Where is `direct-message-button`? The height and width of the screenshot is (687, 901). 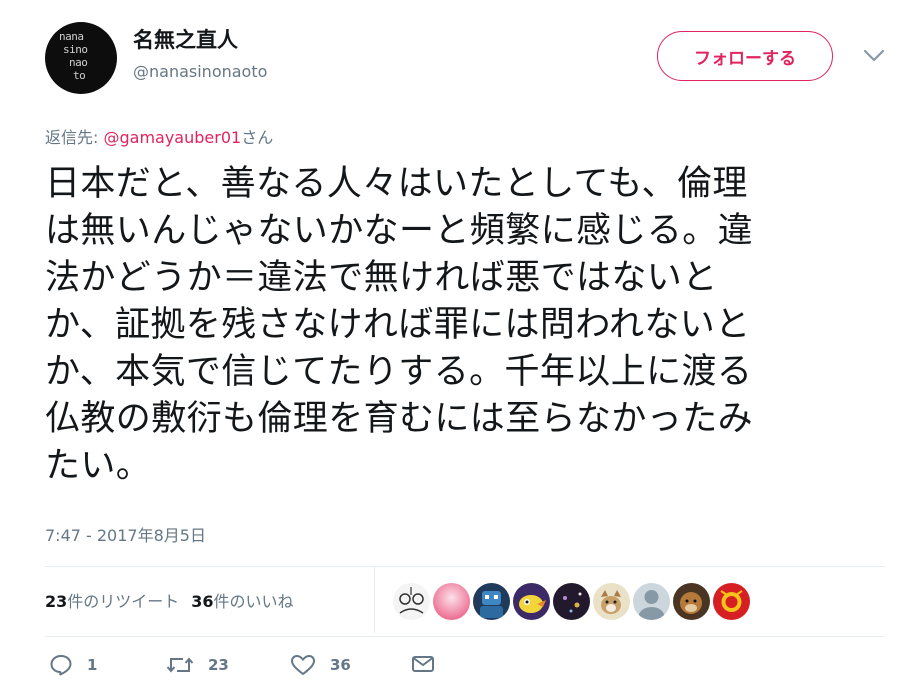 direct-message-button is located at coordinates (423, 664).